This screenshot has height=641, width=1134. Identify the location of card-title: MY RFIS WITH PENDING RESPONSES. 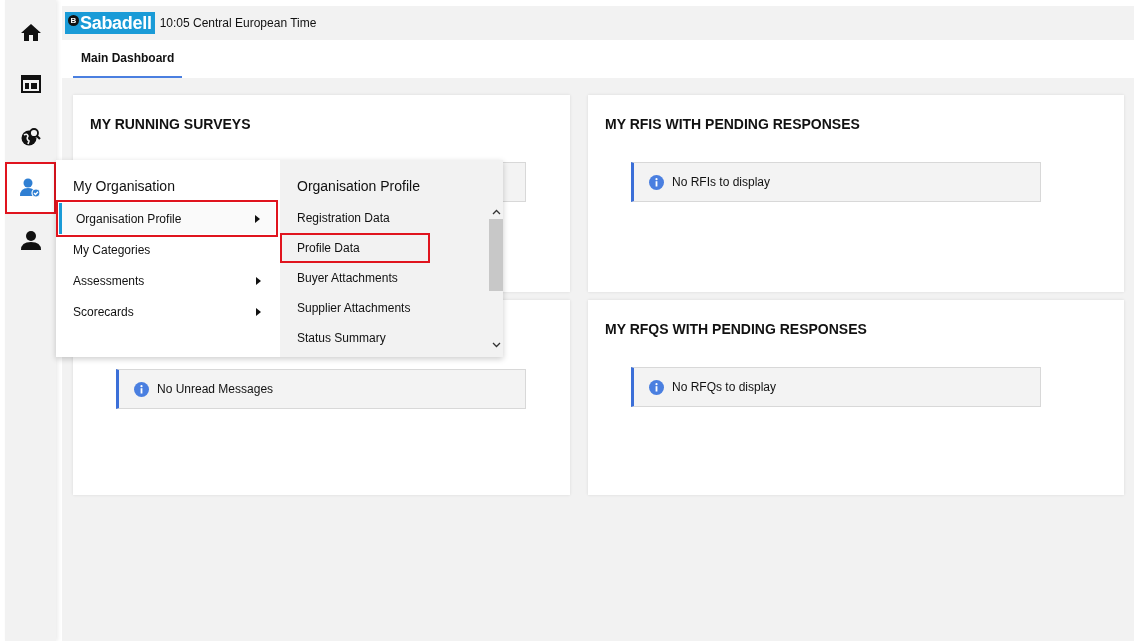
(733, 124).